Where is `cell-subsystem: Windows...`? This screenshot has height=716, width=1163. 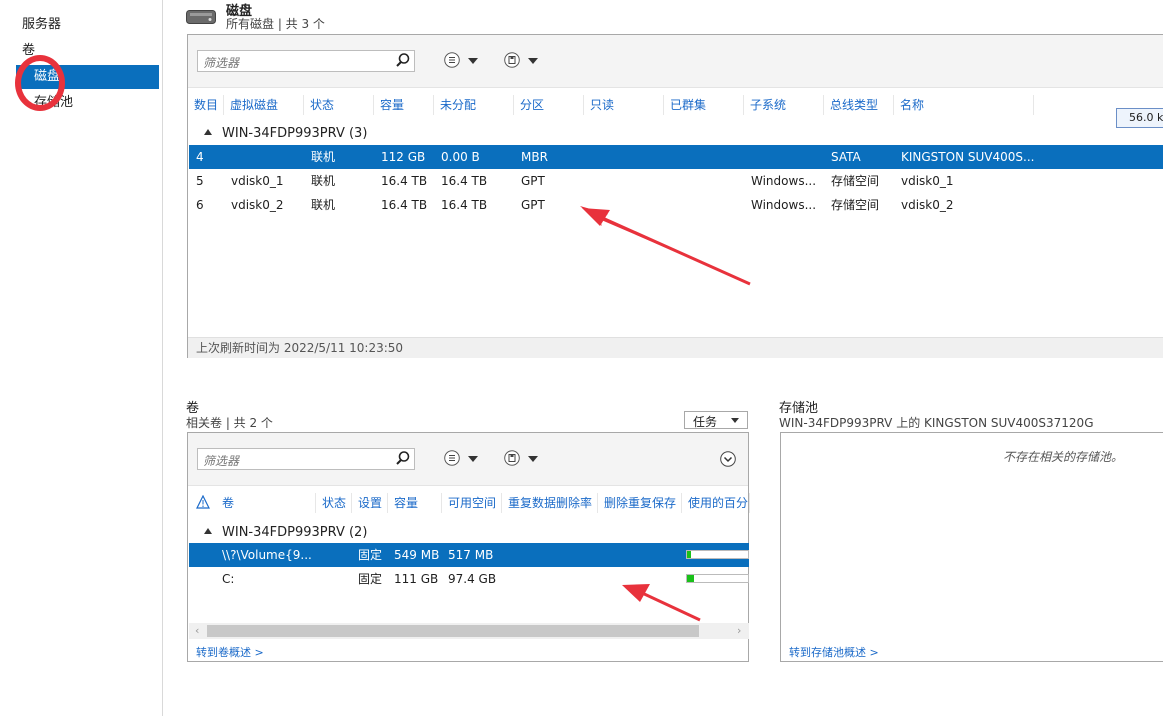 cell-subsystem: Windows... is located at coordinates (784, 205).